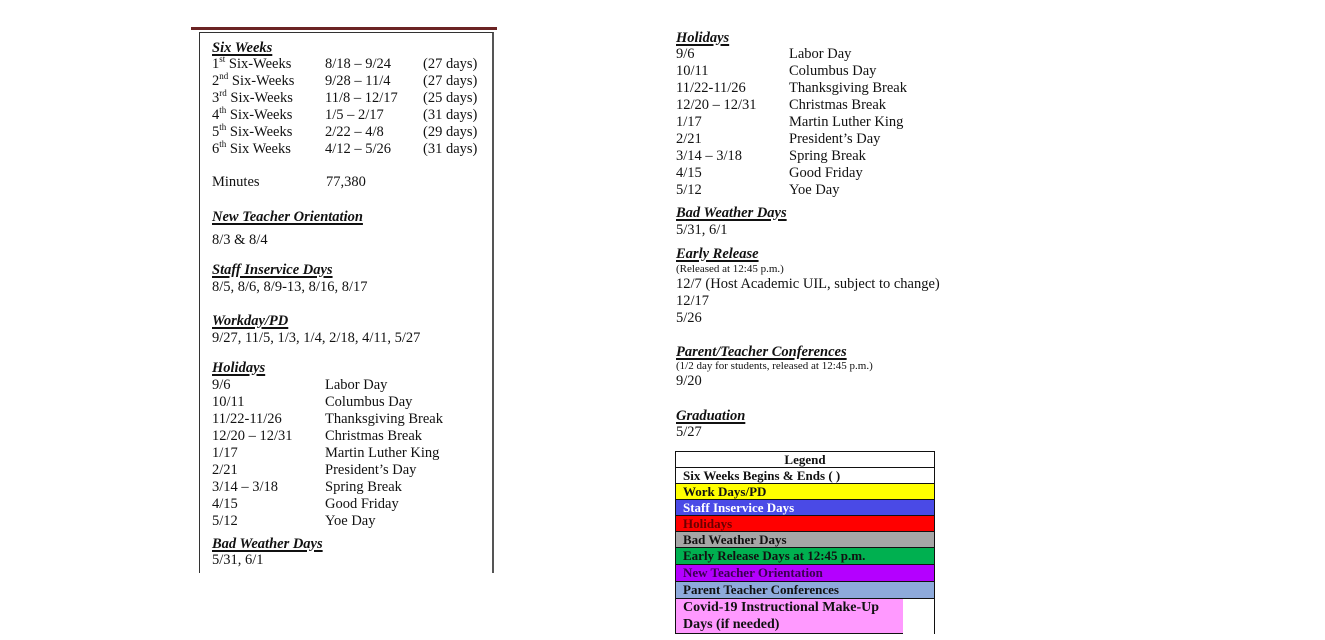 The height and width of the screenshot is (640, 1325). Describe the element at coordinates (238, 560) in the screenshot. I see `bad-weather-dates-left: 5/31, 6/1` at that location.